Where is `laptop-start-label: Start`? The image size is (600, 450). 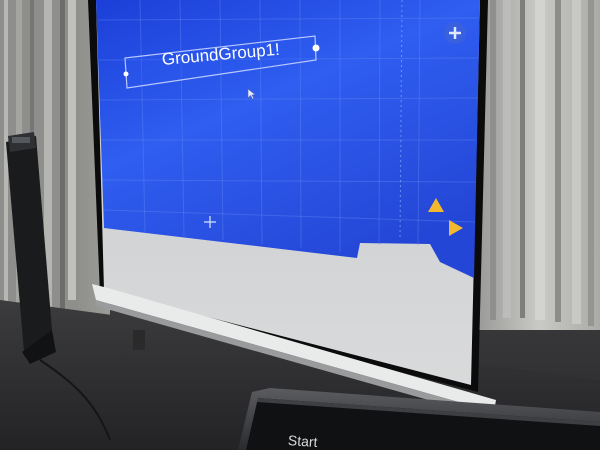 laptop-start-label: Start is located at coordinates (303, 441).